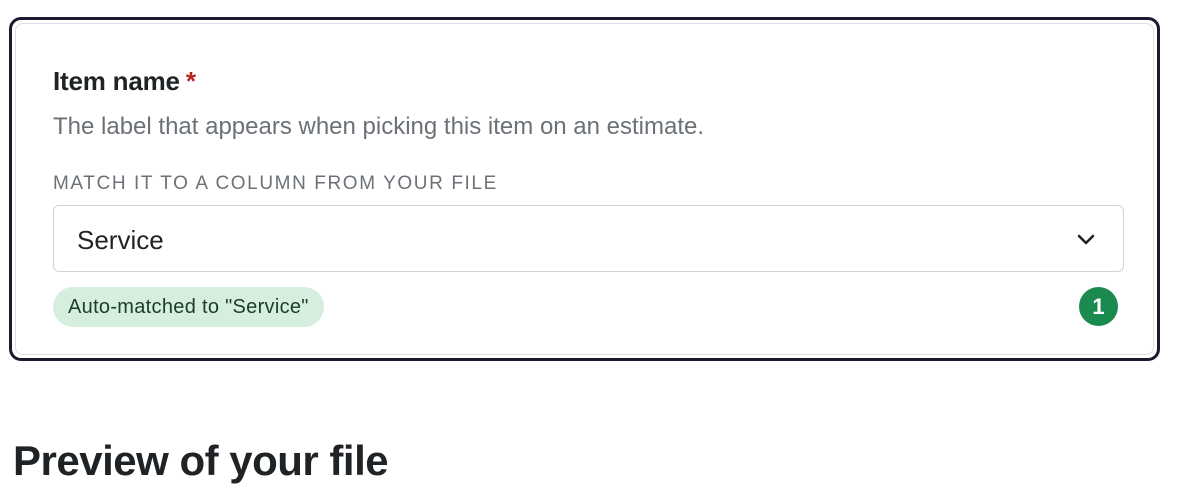  What do you see at coordinates (588, 238) in the screenshot?
I see `column-select: Service` at bounding box center [588, 238].